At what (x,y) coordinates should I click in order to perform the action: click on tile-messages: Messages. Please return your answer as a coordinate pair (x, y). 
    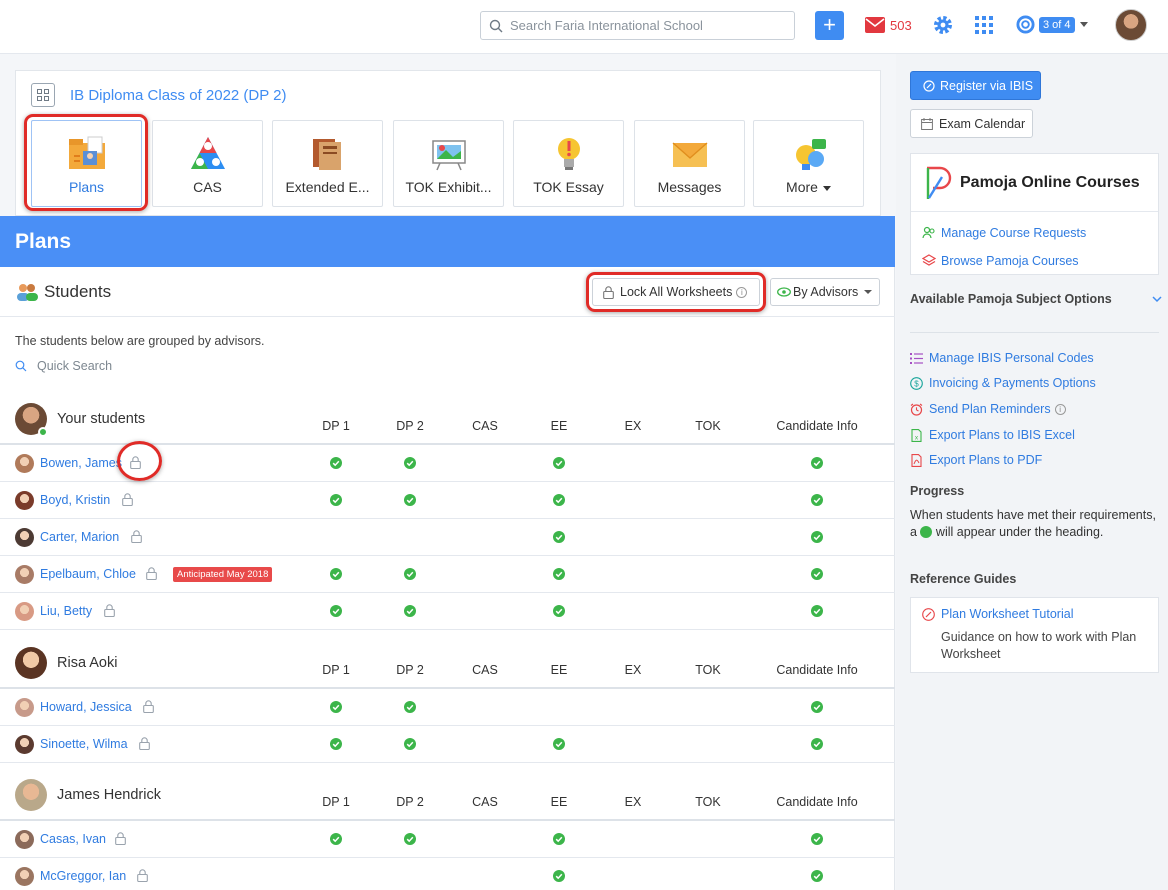
    Looking at the image, I should click on (689, 163).